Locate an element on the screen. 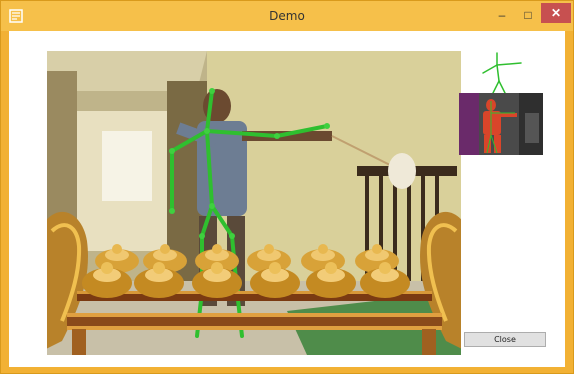 The image size is (574, 374). skeleton-icon is located at coordinates (510, 72).